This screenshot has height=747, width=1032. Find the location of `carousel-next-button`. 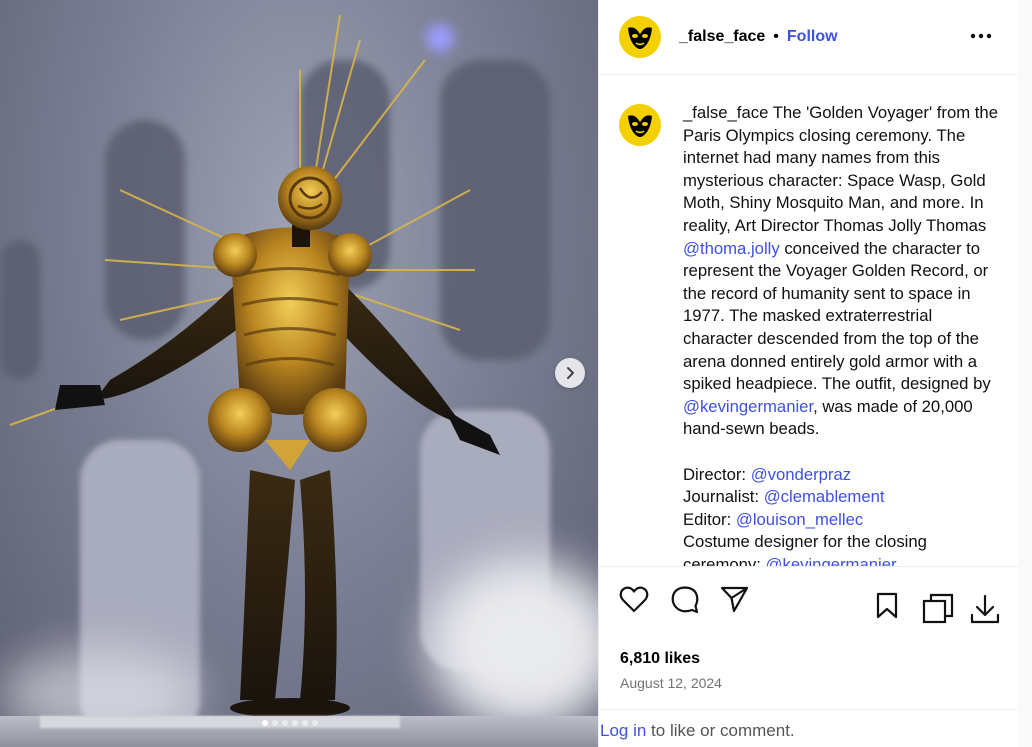

carousel-next-button is located at coordinates (570, 373).